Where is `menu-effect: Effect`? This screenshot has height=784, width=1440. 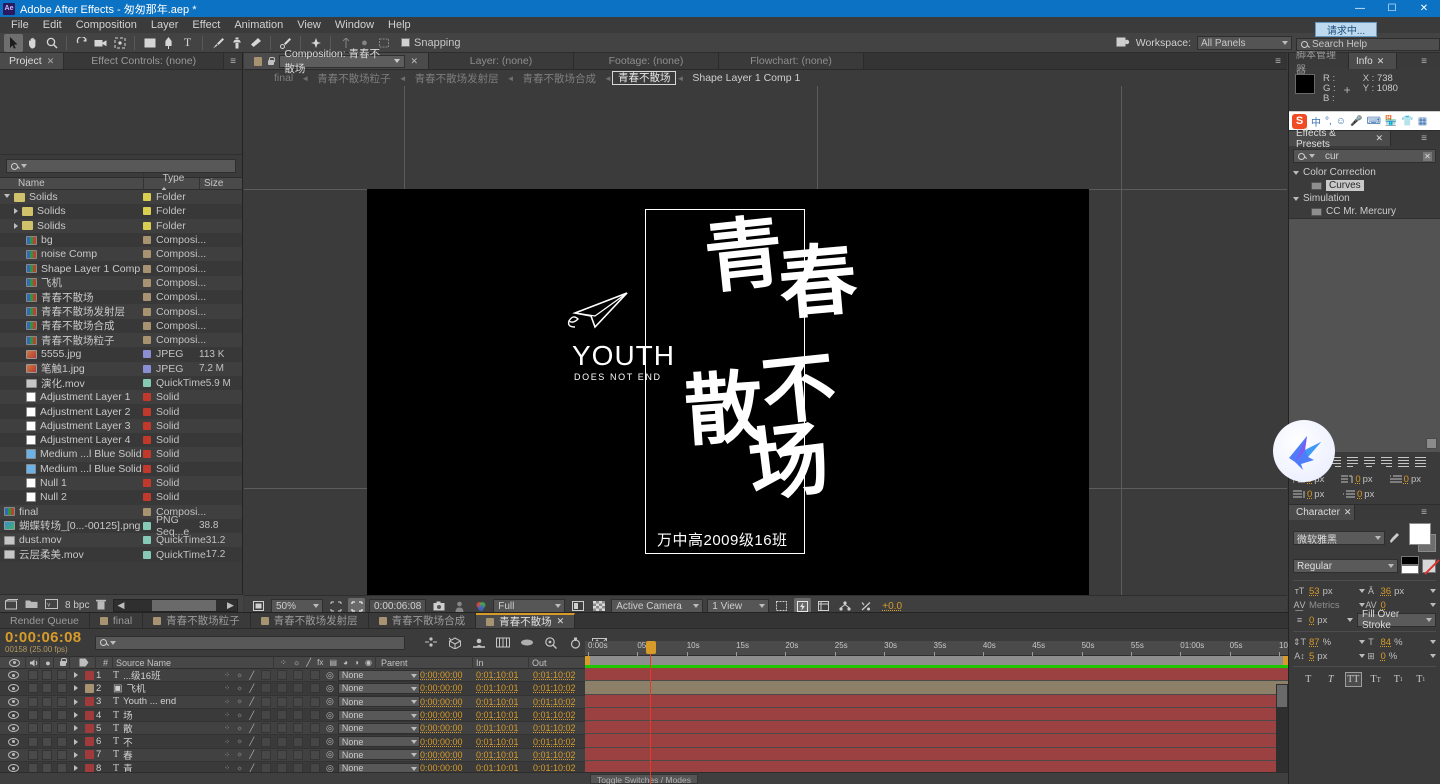
menu-effect: Effect is located at coordinates (206, 25).